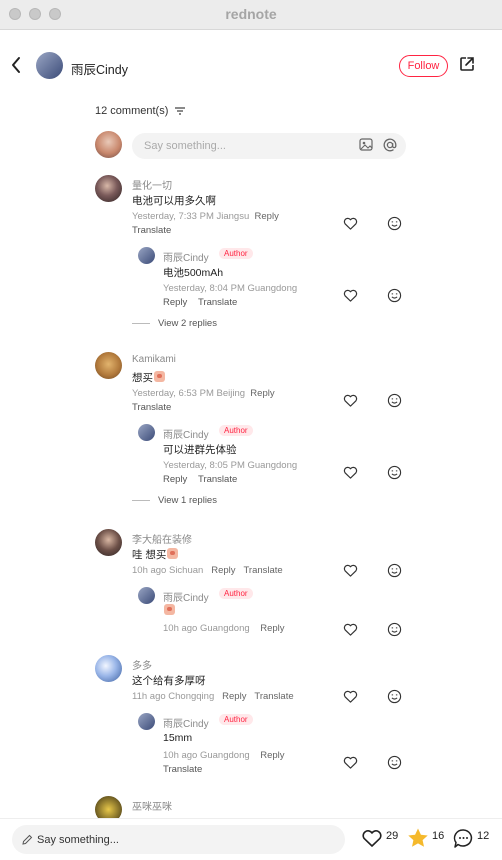 Image resolution: width=502 pixels, height=860 pixels. What do you see at coordinates (16, 65) in the screenshot?
I see `back-chevron-icon` at bounding box center [16, 65].